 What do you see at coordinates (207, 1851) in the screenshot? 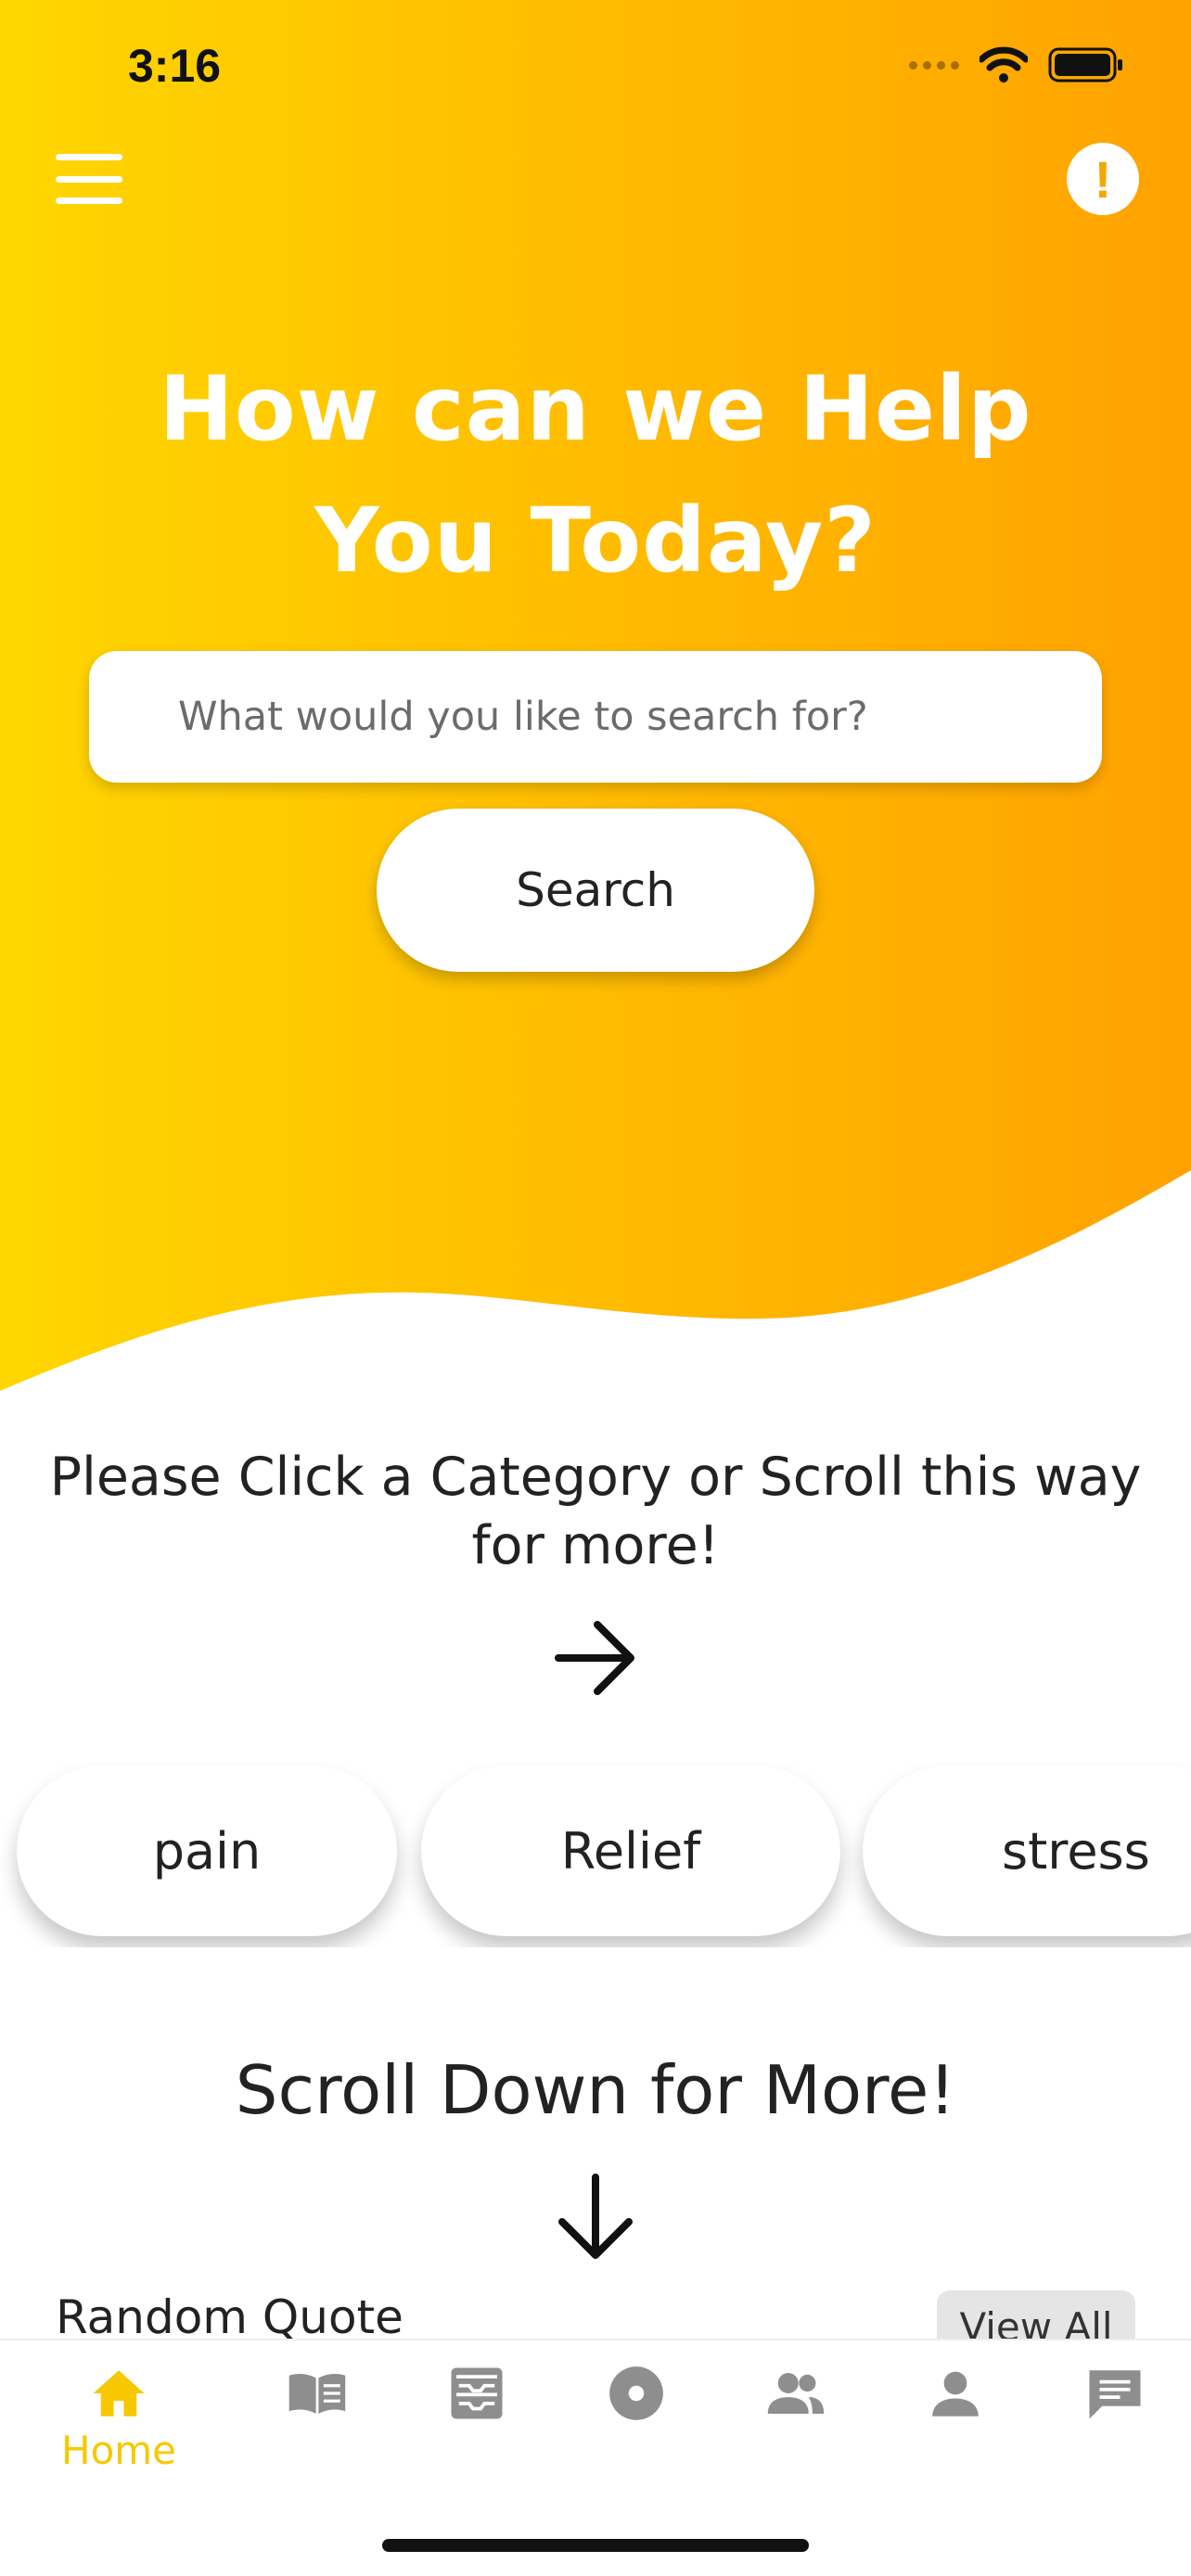
I see `category-chip-pain: pain` at bounding box center [207, 1851].